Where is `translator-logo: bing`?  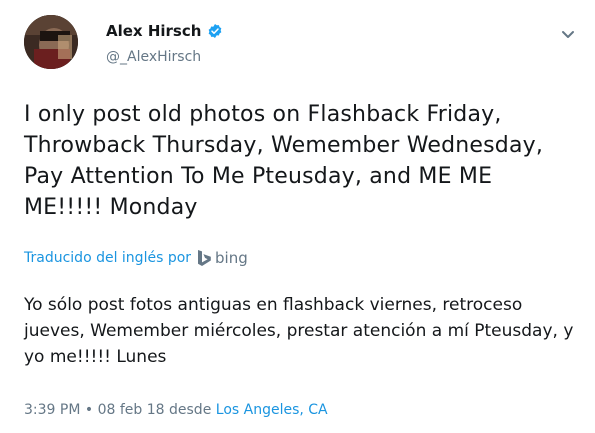 translator-logo: bing is located at coordinates (222, 258).